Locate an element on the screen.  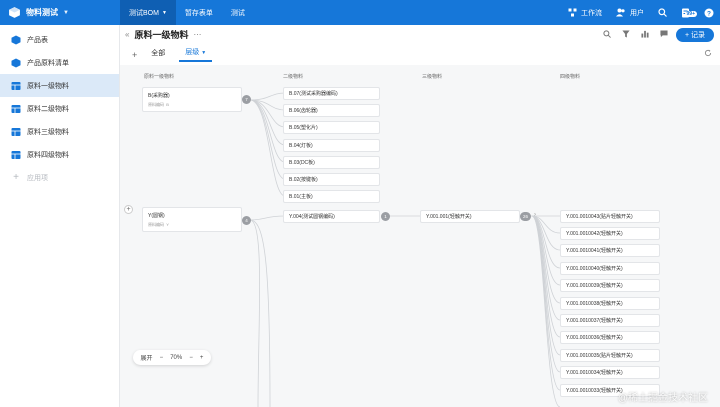
level2-node: B.05(塑化片) is located at coordinates (331, 127).